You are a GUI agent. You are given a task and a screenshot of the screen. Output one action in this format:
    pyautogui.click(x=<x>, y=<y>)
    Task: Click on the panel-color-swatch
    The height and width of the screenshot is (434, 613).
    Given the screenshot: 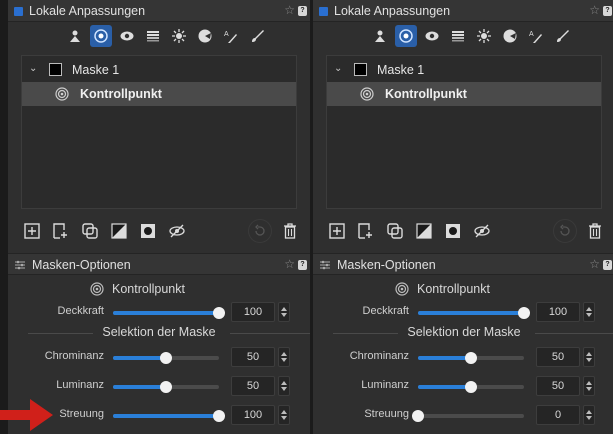 What is the action you would take?
    pyautogui.click(x=323, y=11)
    